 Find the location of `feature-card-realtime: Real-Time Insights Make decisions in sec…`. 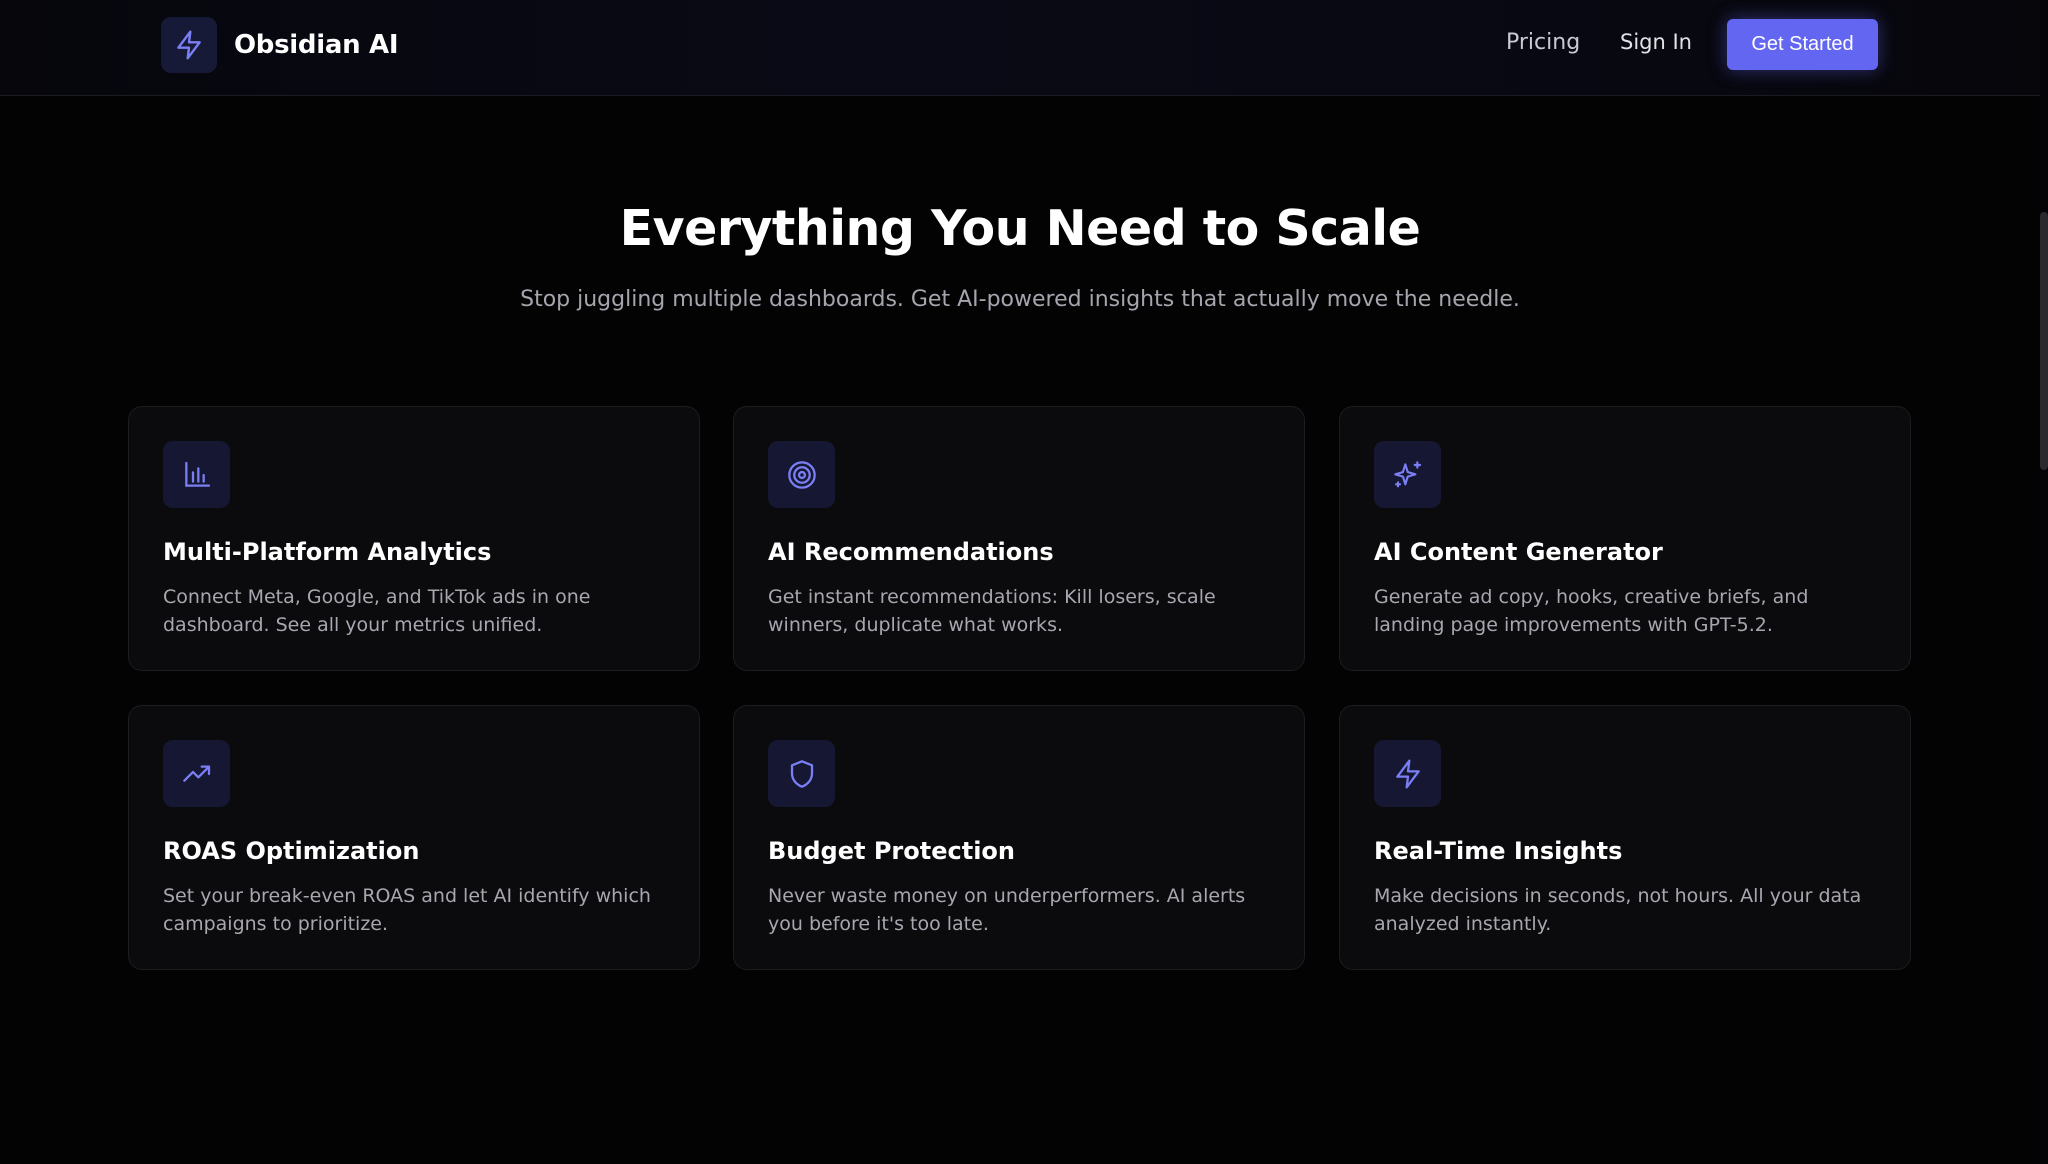

feature-card-realtime: Real-Time Insights Make decisions in sec… is located at coordinates (1625, 837).